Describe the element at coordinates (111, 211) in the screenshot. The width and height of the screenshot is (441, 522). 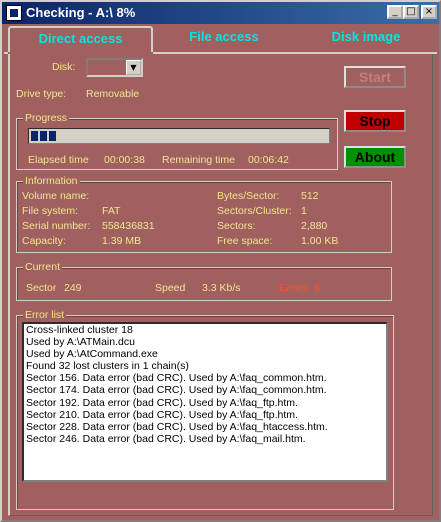
I see `file-system-value: FAT` at that location.